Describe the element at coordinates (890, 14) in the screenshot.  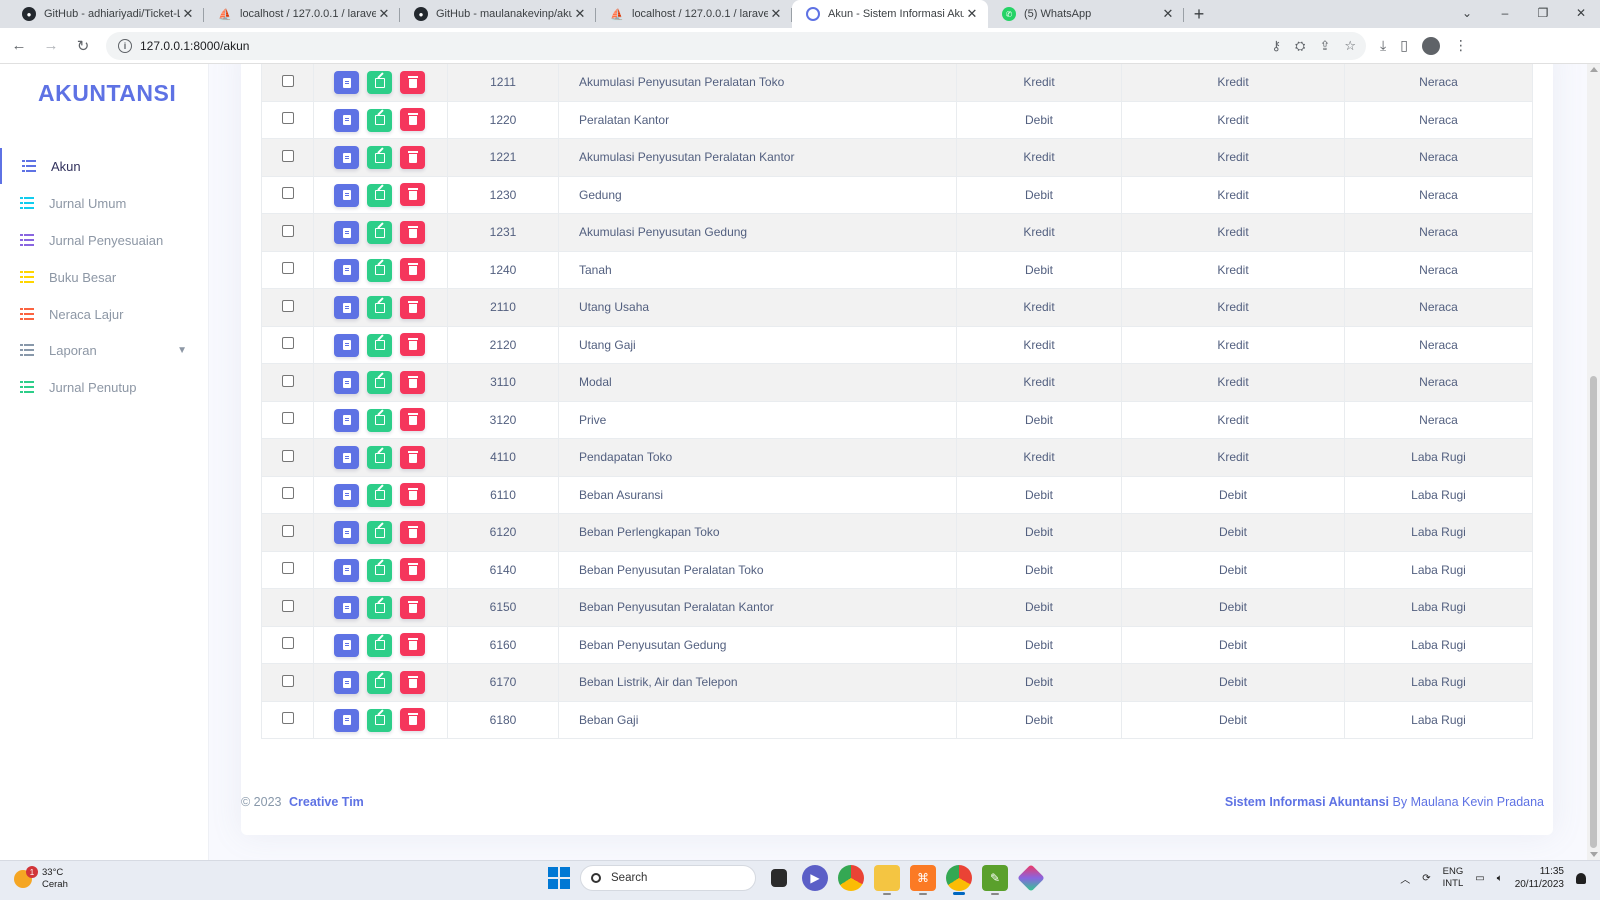
I see `browser-tab: Akun - Sistem Informasi Akuntan✕` at that location.